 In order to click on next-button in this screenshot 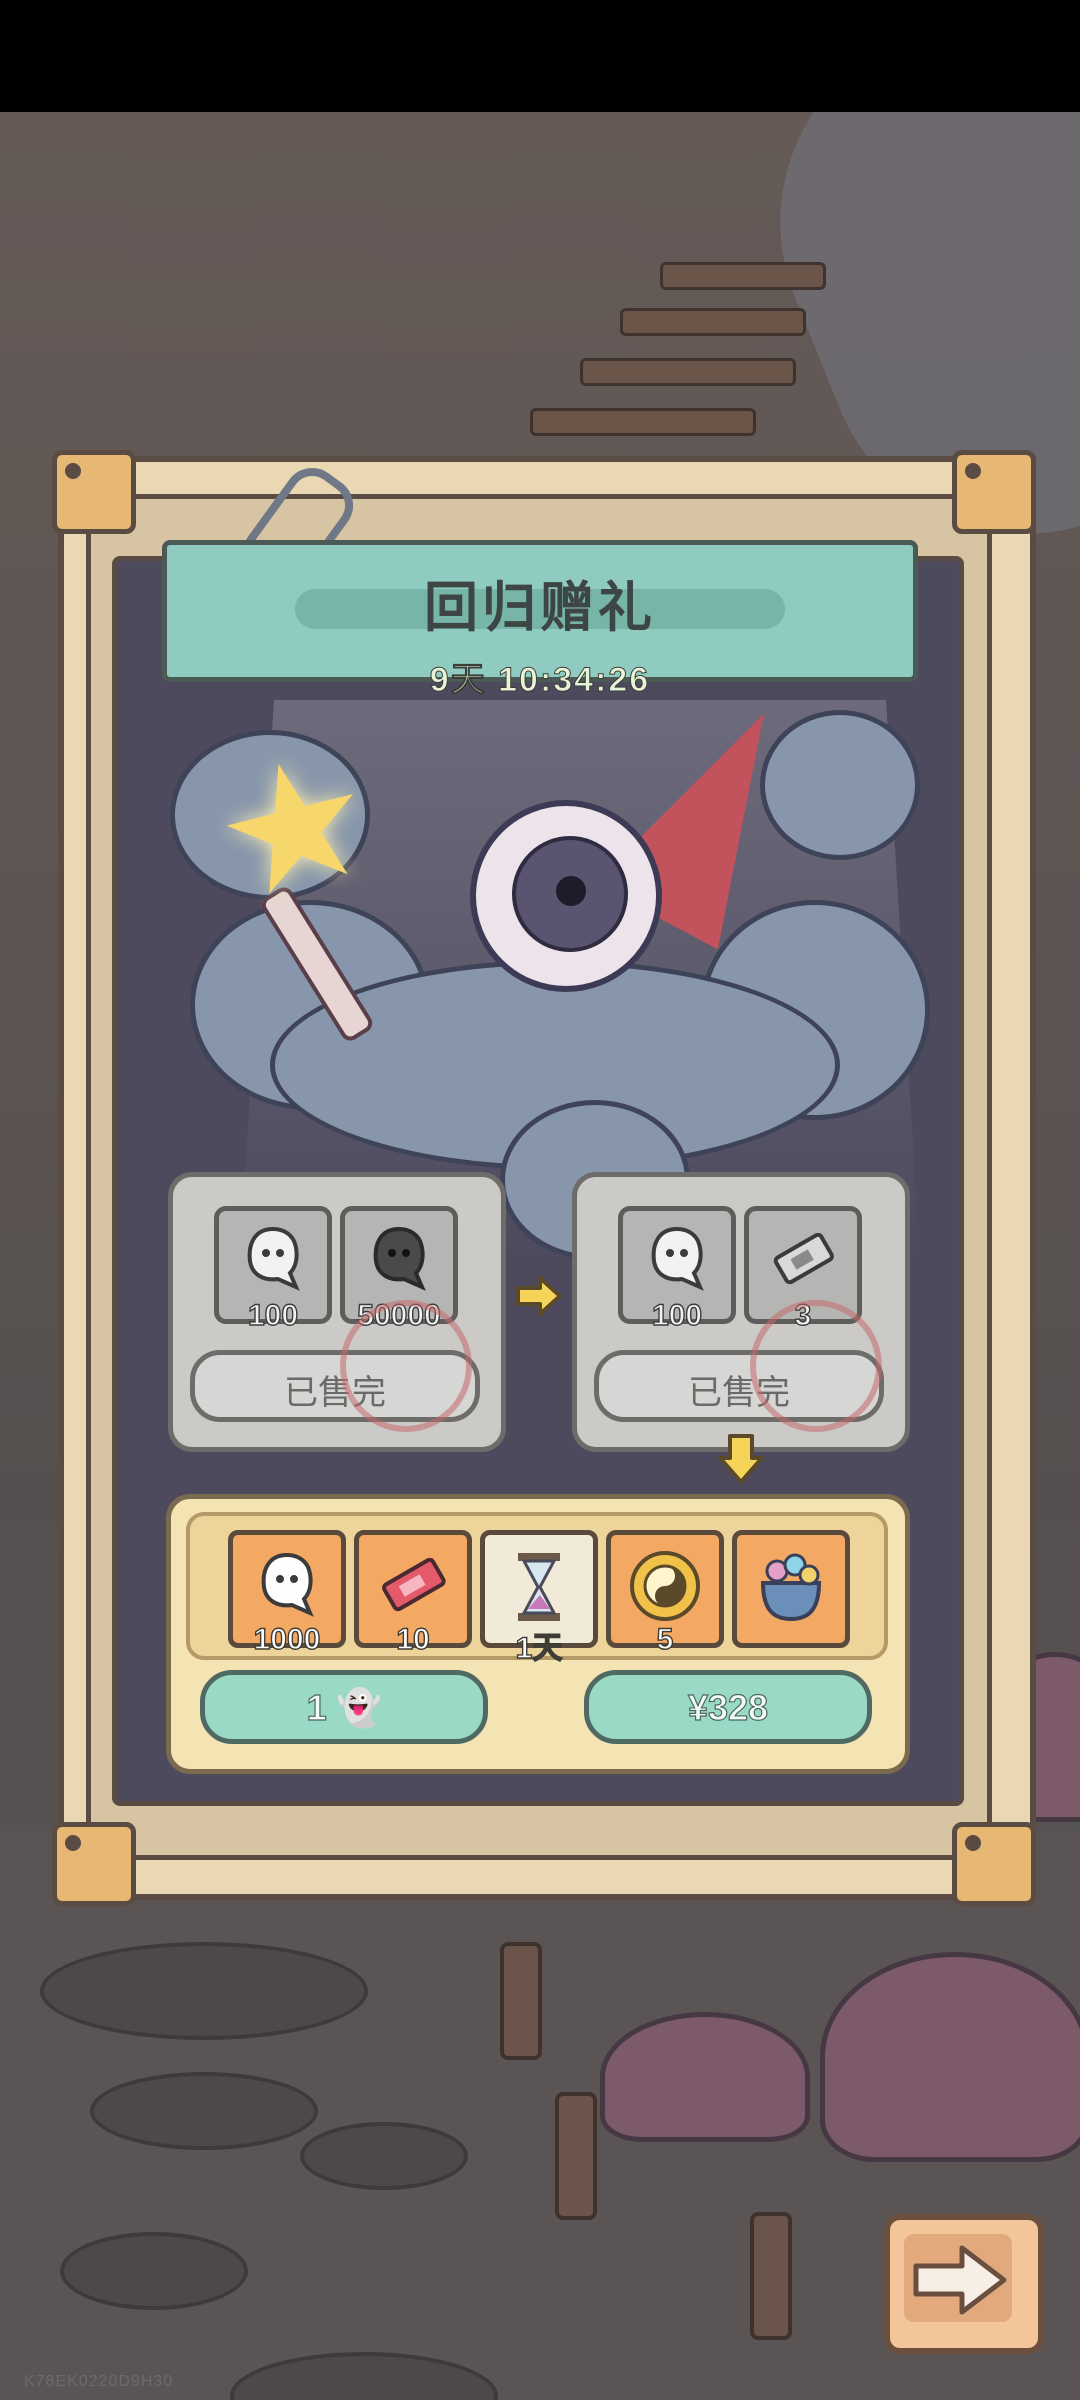, I will do `click(964, 2284)`.